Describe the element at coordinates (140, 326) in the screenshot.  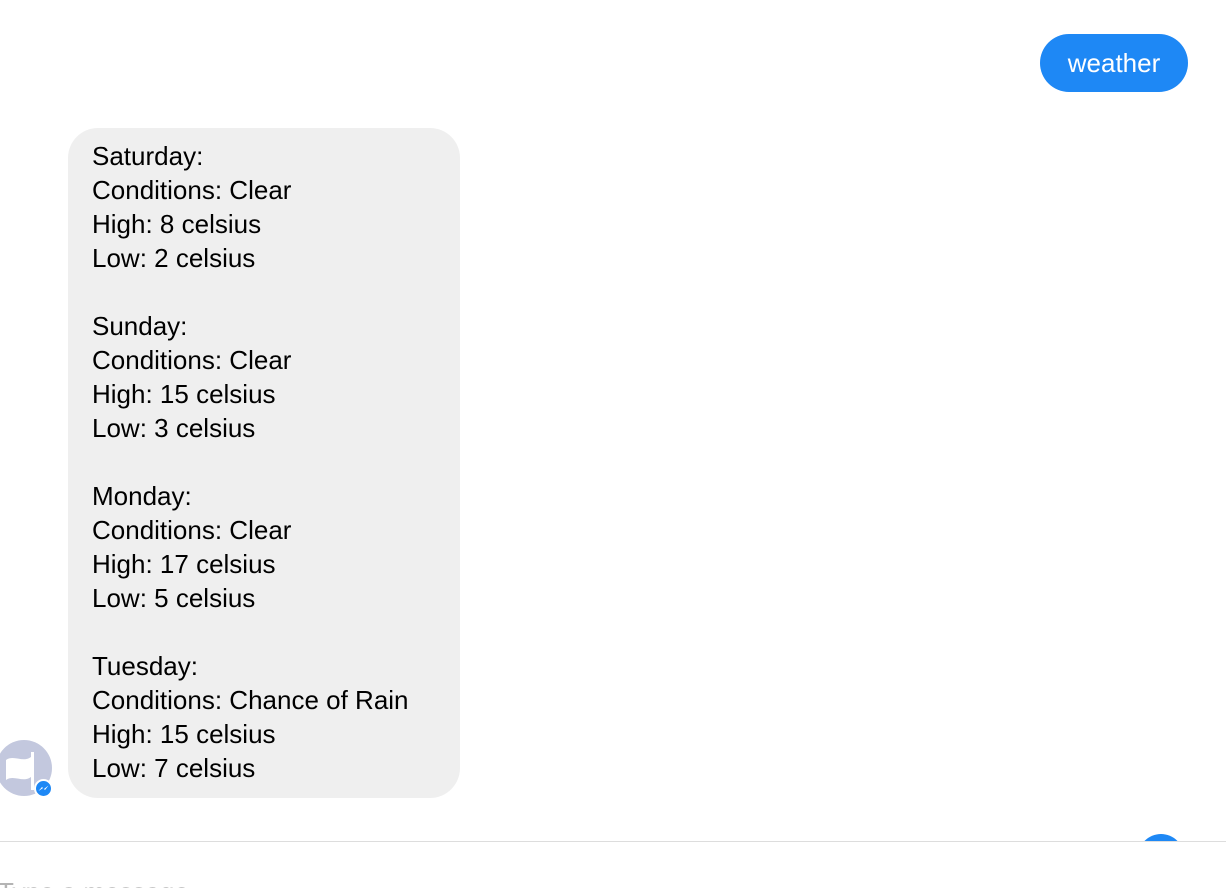
I see `forecast-day-name: Sunday:` at that location.